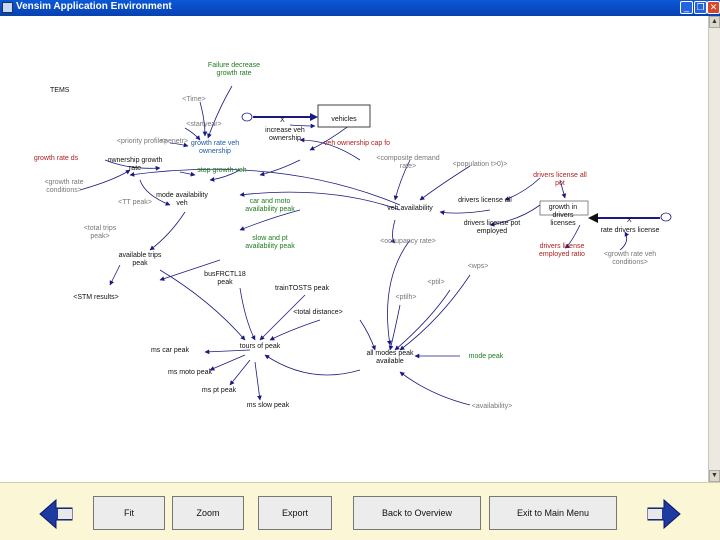  I want to click on back-to-overview-button: Back to Overview, so click(417, 513).